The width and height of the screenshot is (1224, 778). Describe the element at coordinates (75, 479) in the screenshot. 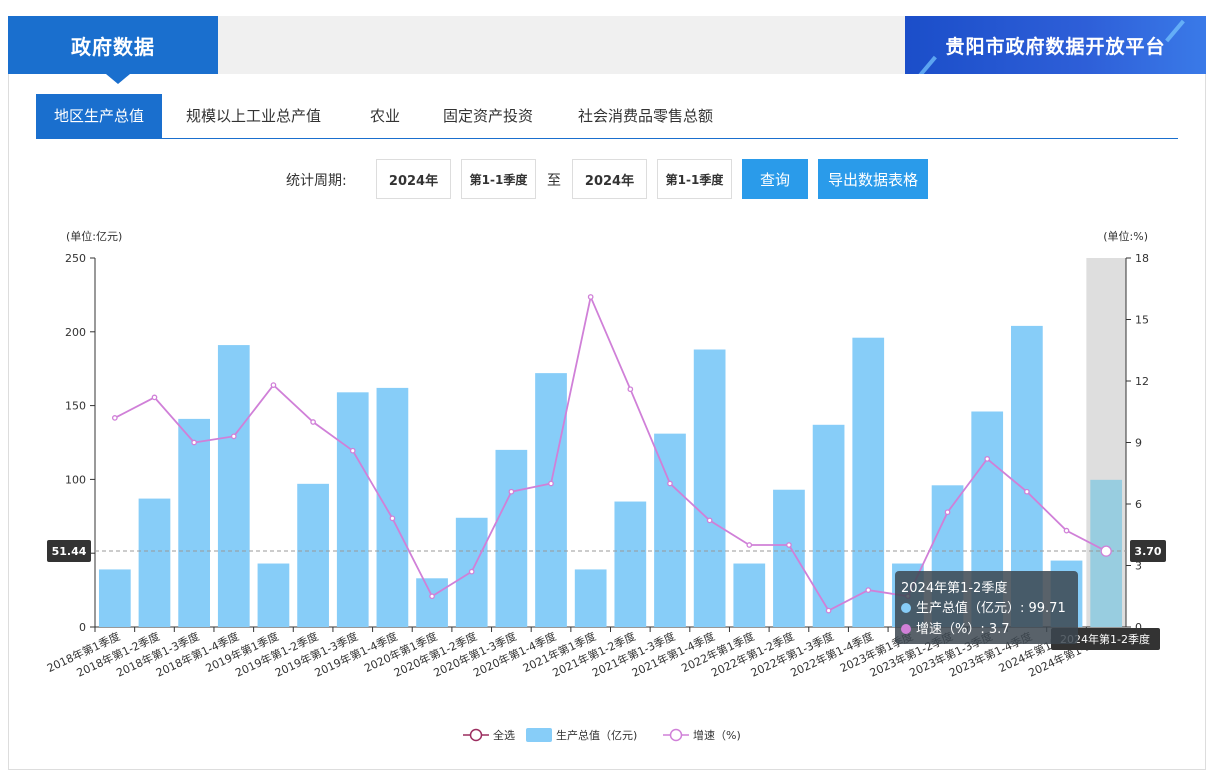

I see `left-axis-tick-label: 100` at that location.